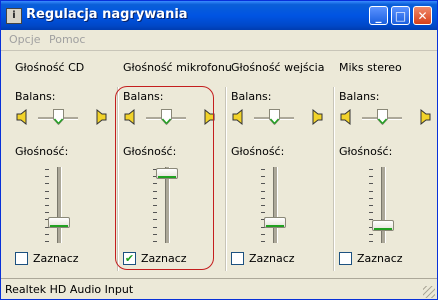 The image size is (438, 300). What do you see at coordinates (422, 15) in the screenshot?
I see `close-button: ✕` at bounding box center [422, 15].